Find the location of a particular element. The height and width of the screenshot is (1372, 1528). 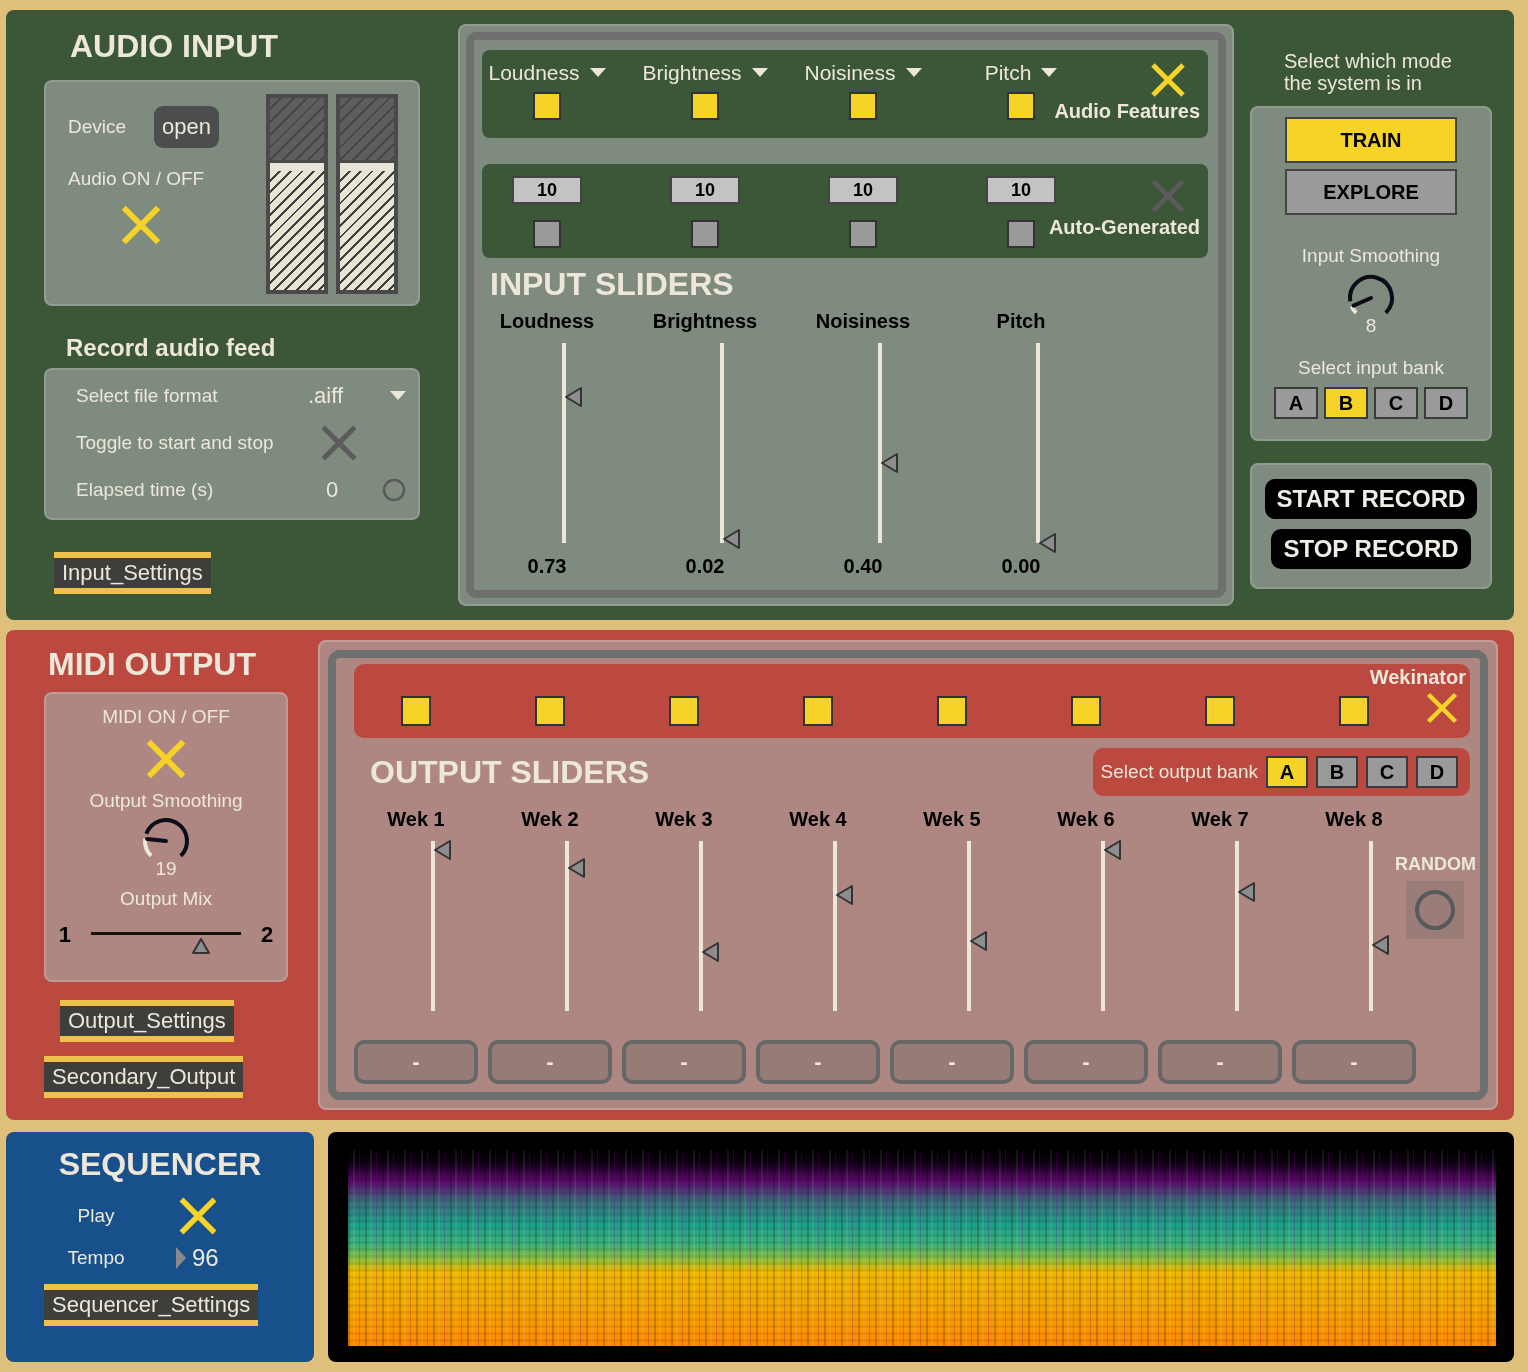

auto-label: Auto-Generated is located at coordinates (1124, 227).